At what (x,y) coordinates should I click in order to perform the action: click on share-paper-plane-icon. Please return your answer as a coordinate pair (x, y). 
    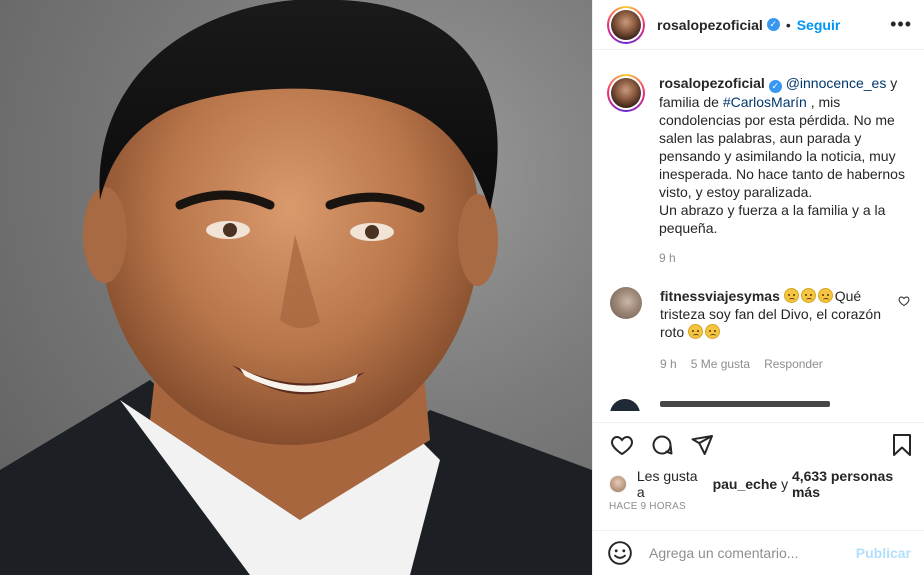
    Looking at the image, I should click on (702, 445).